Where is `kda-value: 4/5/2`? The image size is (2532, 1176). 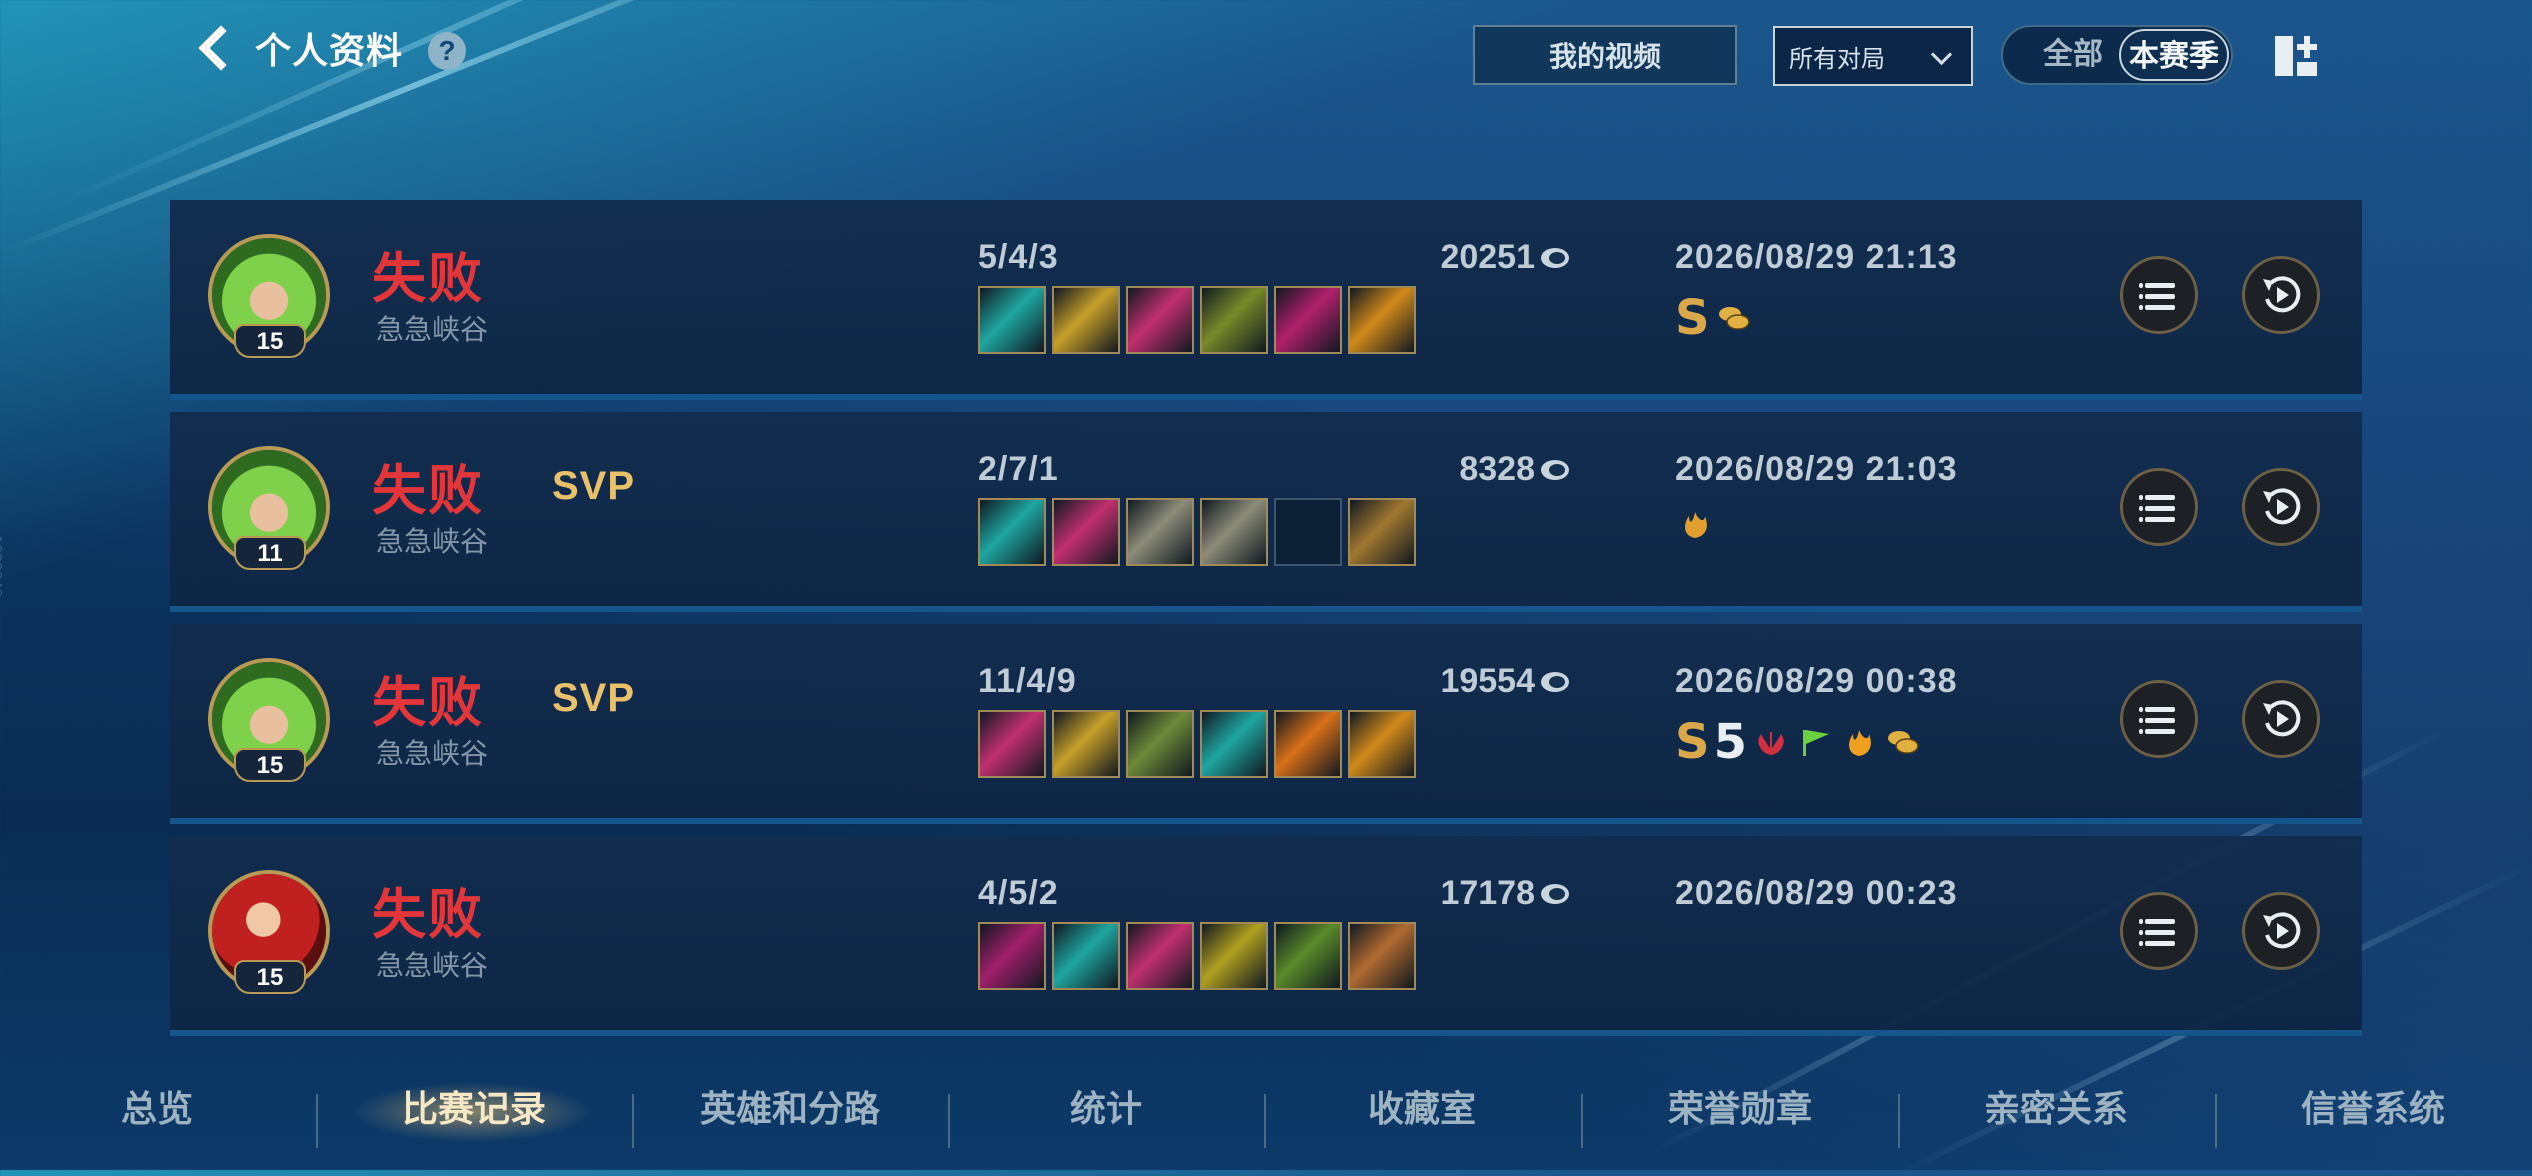 kda-value: 4/5/2 is located at coordinates (1018, 893).